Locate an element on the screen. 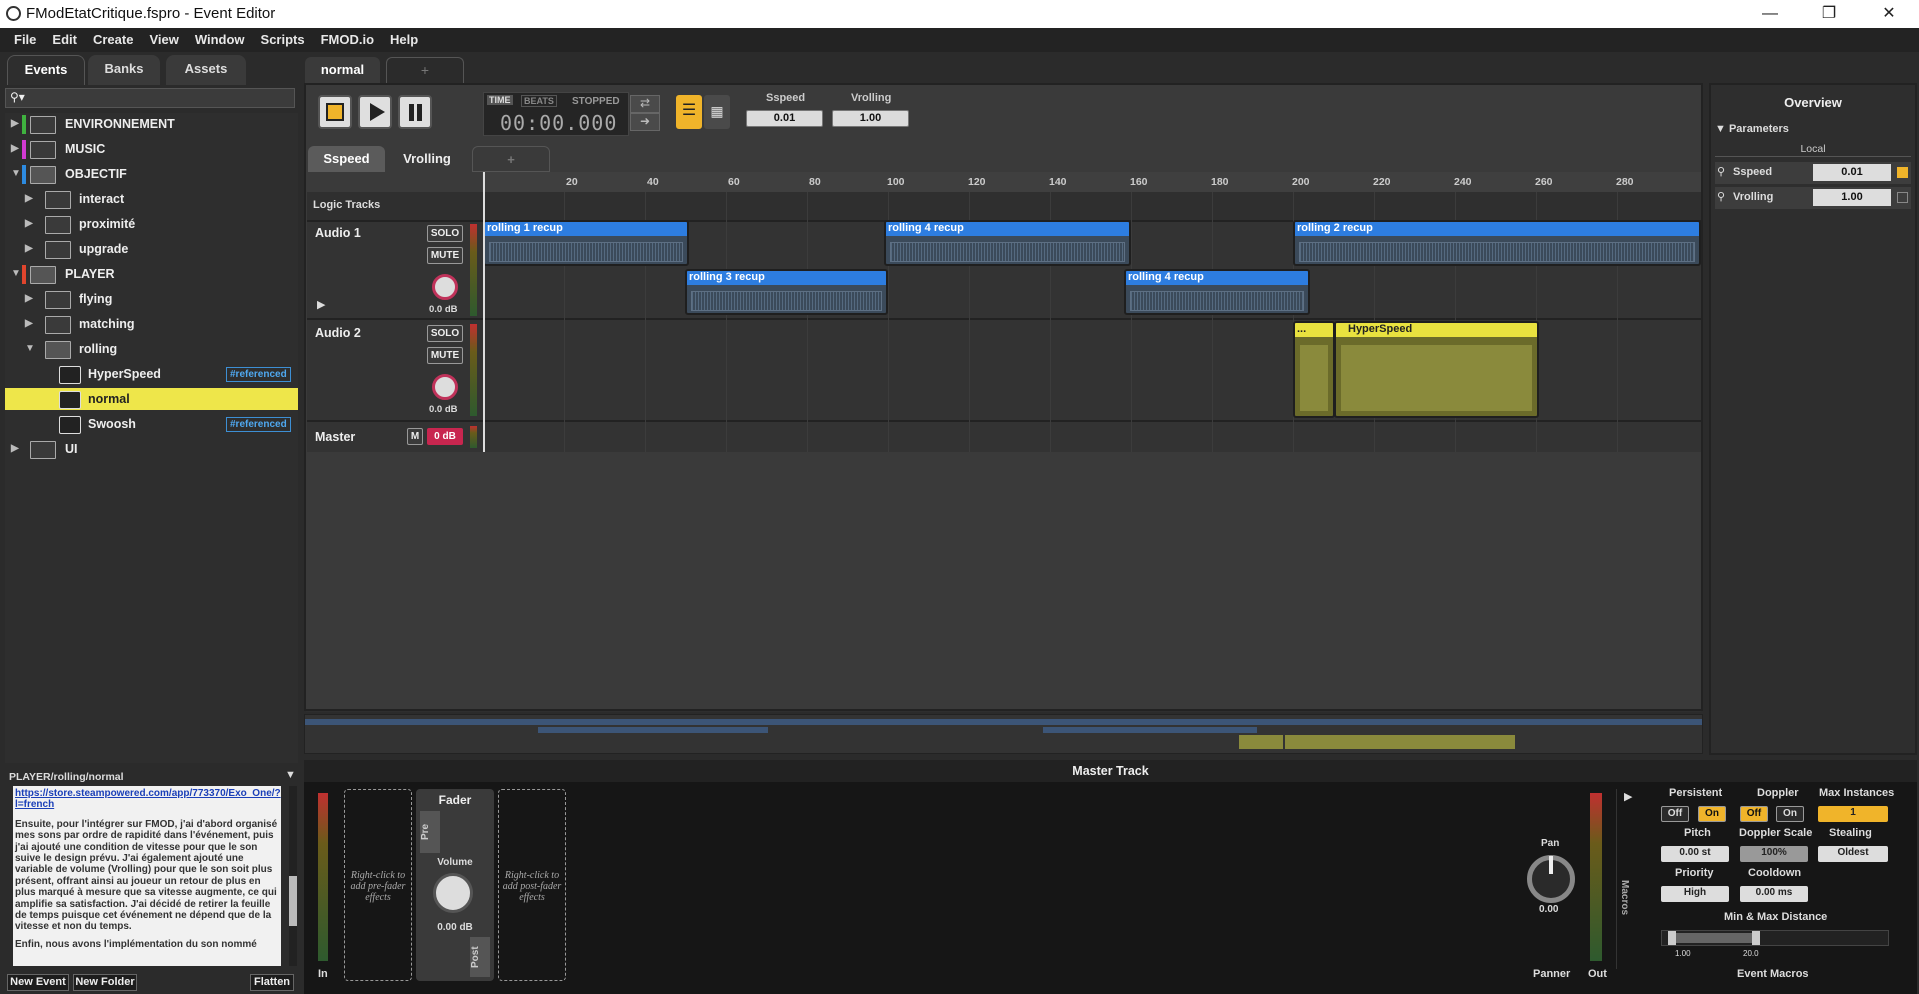 This screenshot has width=1919, height=994. tree-item-upgrade: ▶ upgrade is located at coordinates (151, 249).